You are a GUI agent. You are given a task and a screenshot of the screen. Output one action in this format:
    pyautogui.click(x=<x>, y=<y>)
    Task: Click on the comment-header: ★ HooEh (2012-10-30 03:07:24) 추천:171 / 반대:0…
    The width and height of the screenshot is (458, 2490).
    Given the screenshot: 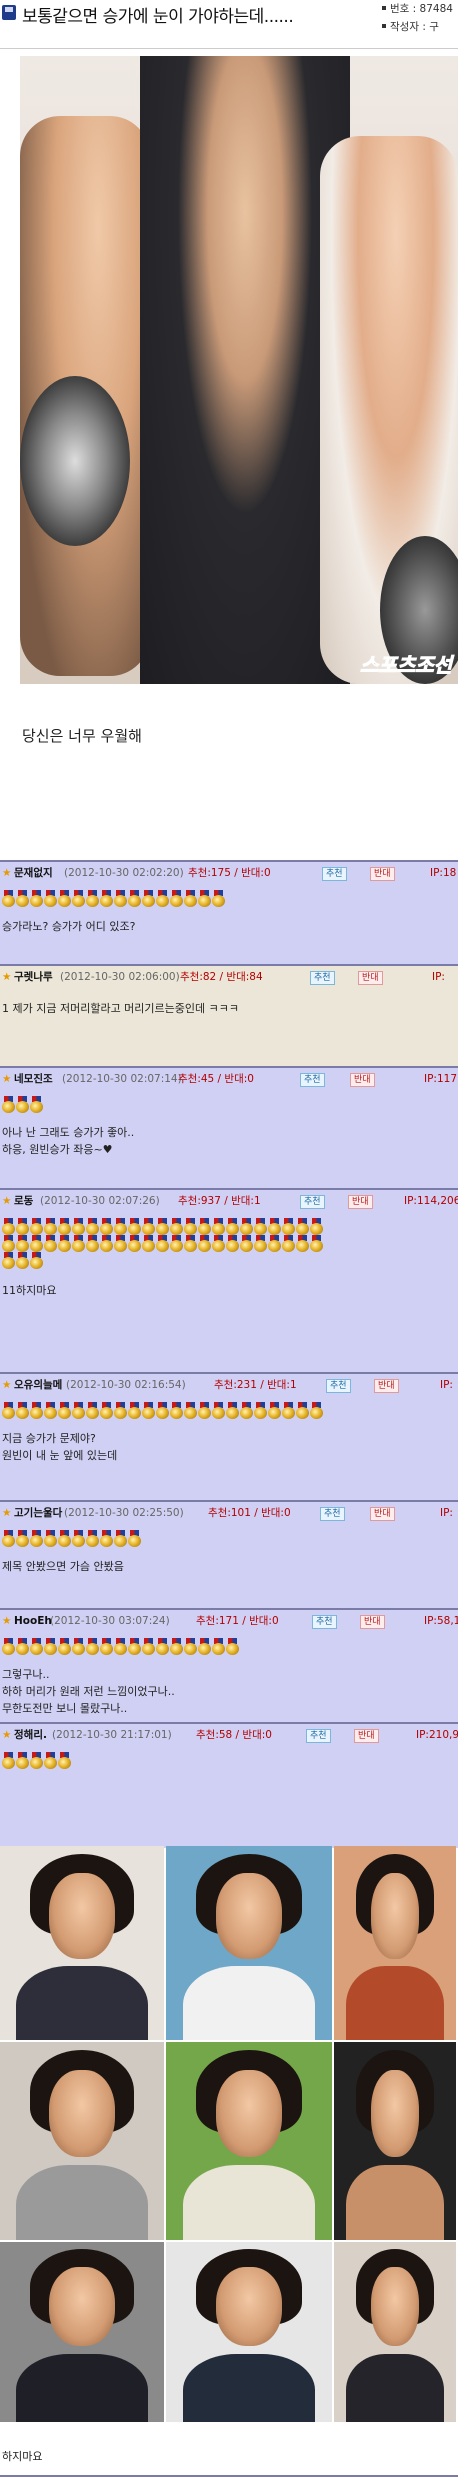 What is the action you would take?
    pyautogui.click(x=229, y=1621)
    